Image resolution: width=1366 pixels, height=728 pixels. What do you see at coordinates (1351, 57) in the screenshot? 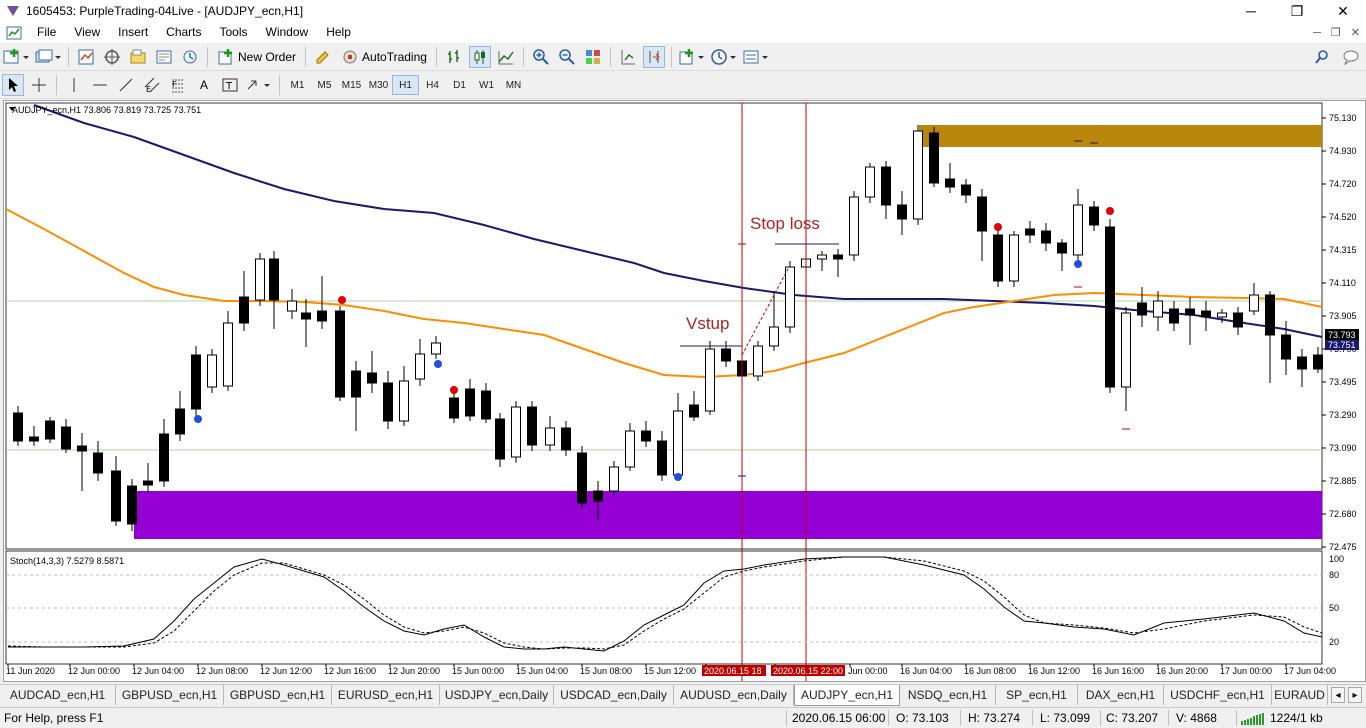
I see `chat-icon` at bounding box center [1351, 57].